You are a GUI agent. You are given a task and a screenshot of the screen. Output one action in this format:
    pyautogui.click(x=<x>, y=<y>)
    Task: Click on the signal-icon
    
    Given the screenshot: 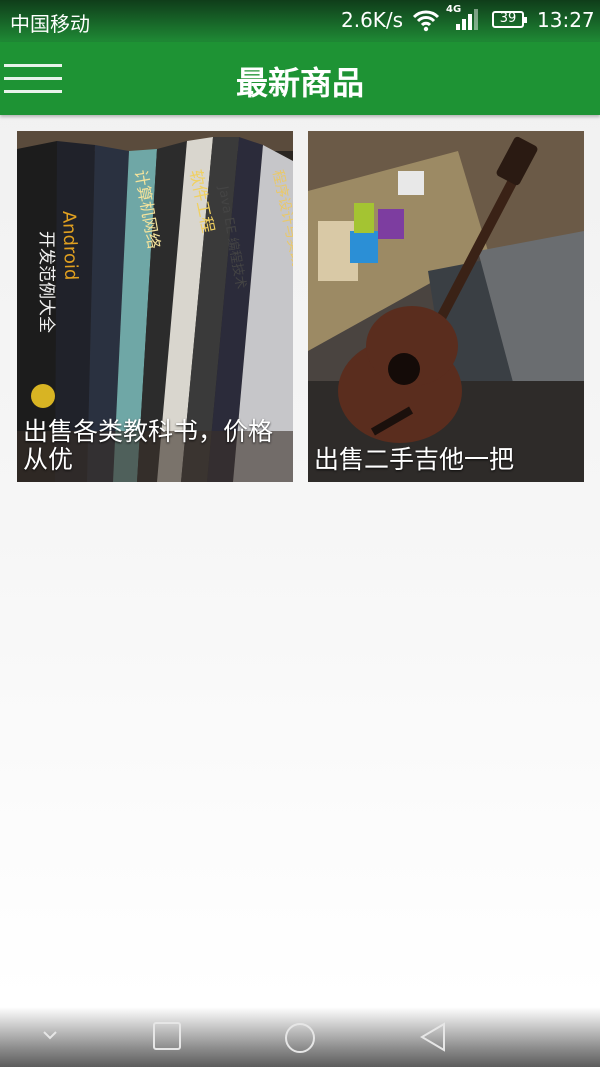 What is the action you would take?
    pyautogui.click(x=467, y=19)
    